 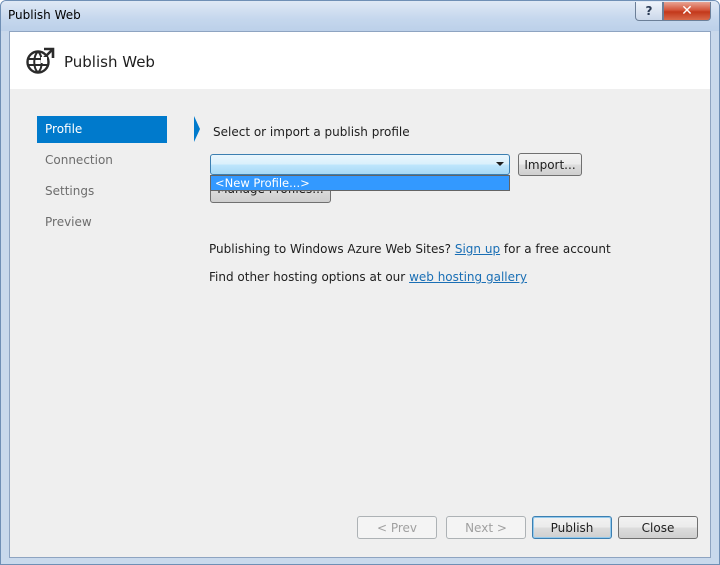 What do you see at coordinates (102, 191) in the screenshot?
I see `nav-item-settings: Settings` at bounding box center [102, 191].